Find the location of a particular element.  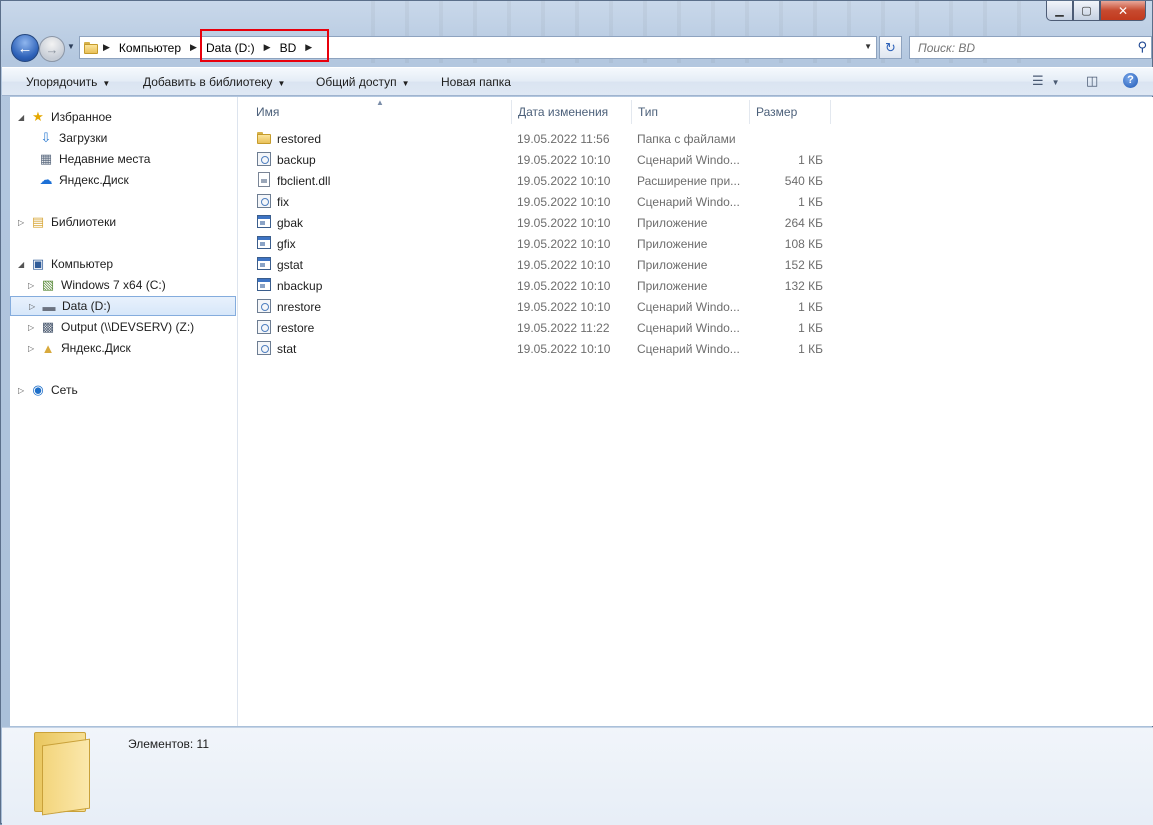

caption-buttons: ▁ ▢ ✕ is located at coordinates (1096, 11).